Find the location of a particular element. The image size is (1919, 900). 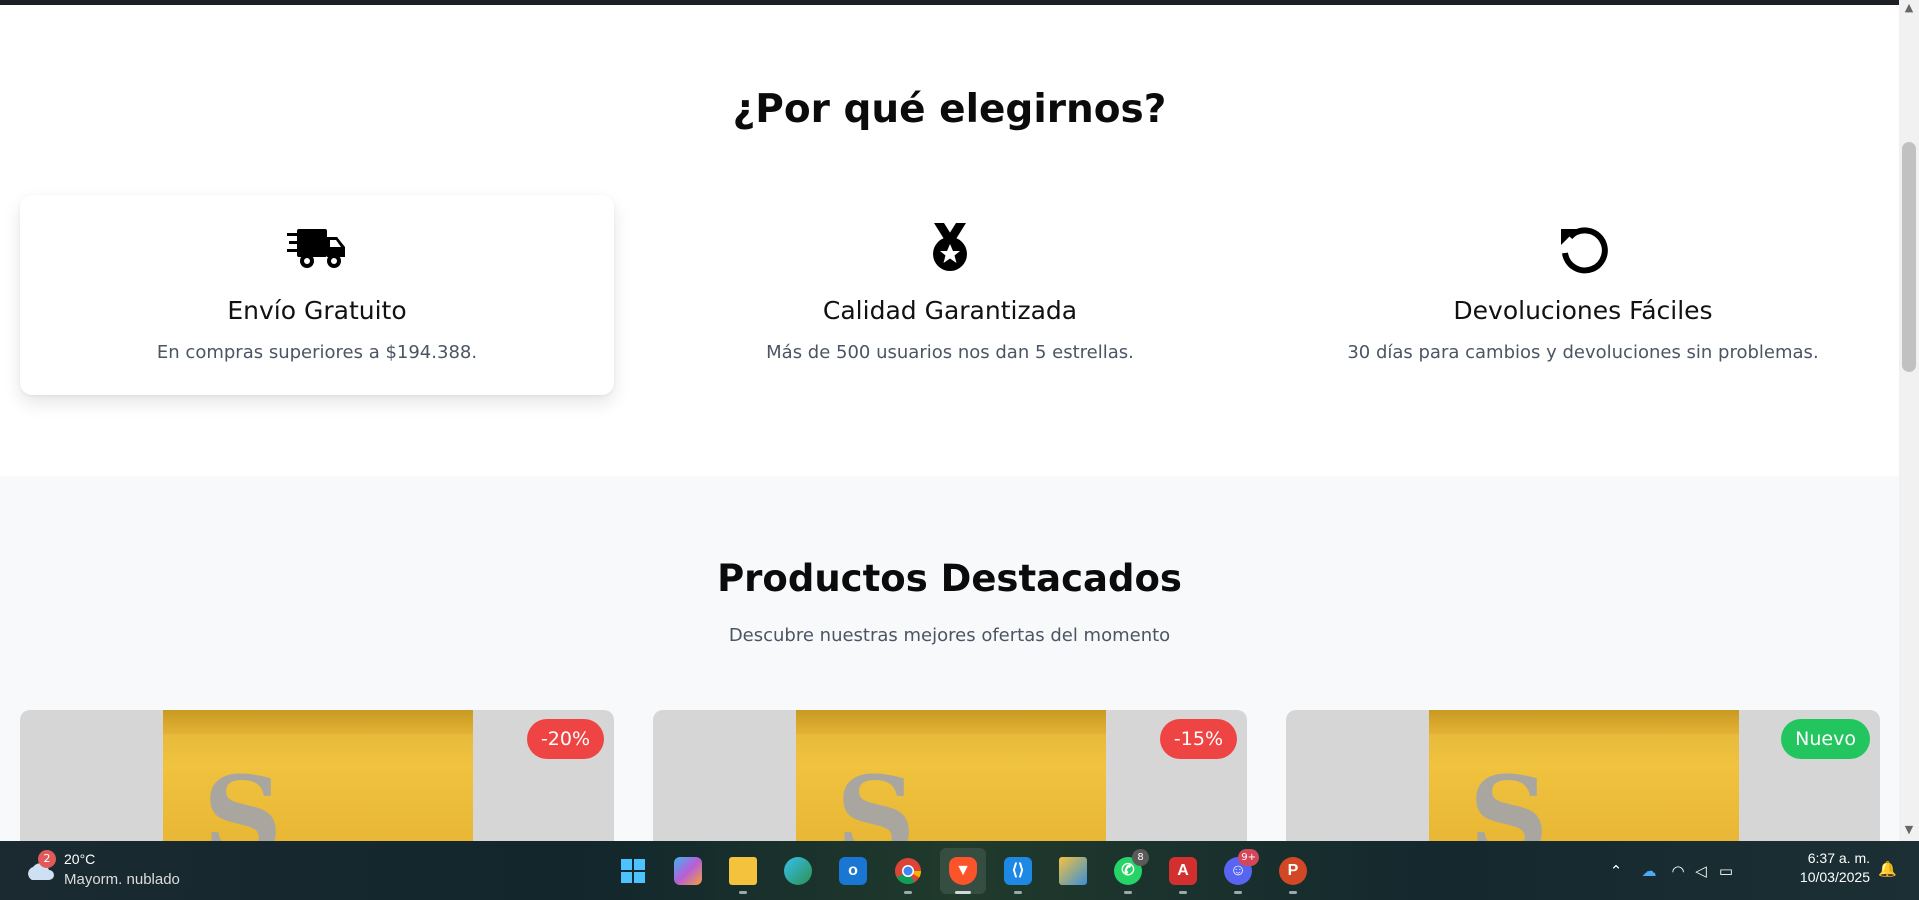

scroll-up-arrow-icon: ▲ is located at coordinates (1909, 8).